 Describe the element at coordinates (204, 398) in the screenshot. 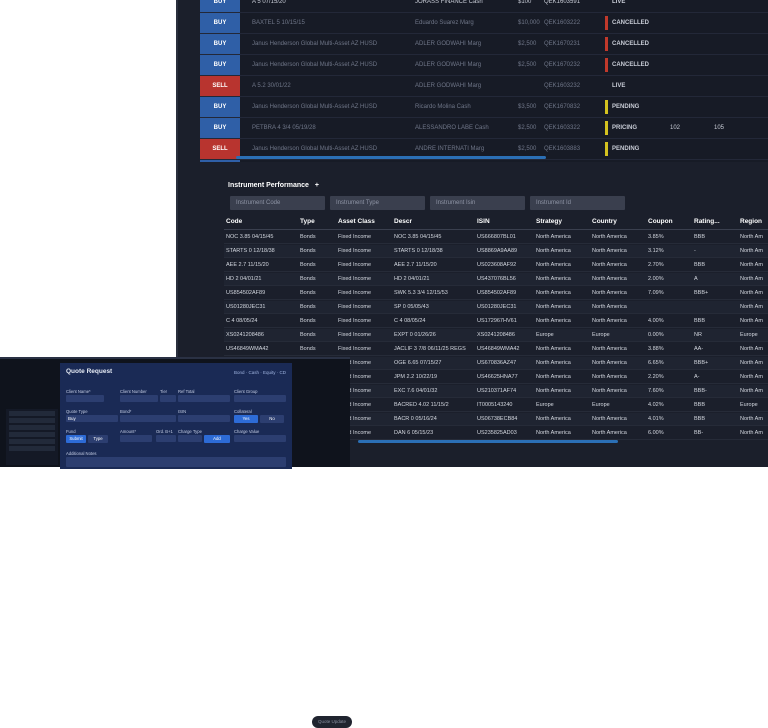

I see `ref-total-field` at that location.